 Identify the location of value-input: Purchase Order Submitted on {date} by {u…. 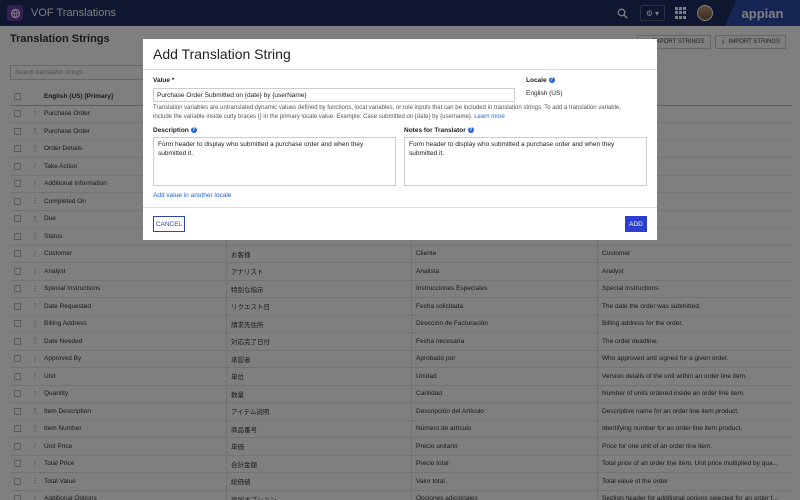
(334, 95).